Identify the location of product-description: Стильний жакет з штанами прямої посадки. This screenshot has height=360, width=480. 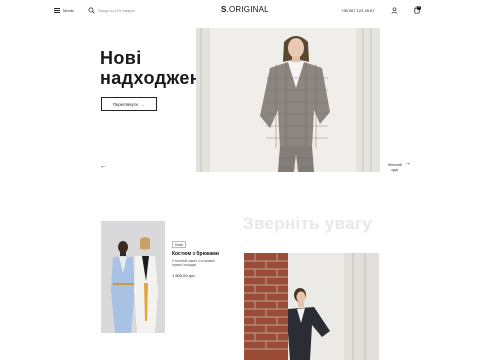
(193, 263).